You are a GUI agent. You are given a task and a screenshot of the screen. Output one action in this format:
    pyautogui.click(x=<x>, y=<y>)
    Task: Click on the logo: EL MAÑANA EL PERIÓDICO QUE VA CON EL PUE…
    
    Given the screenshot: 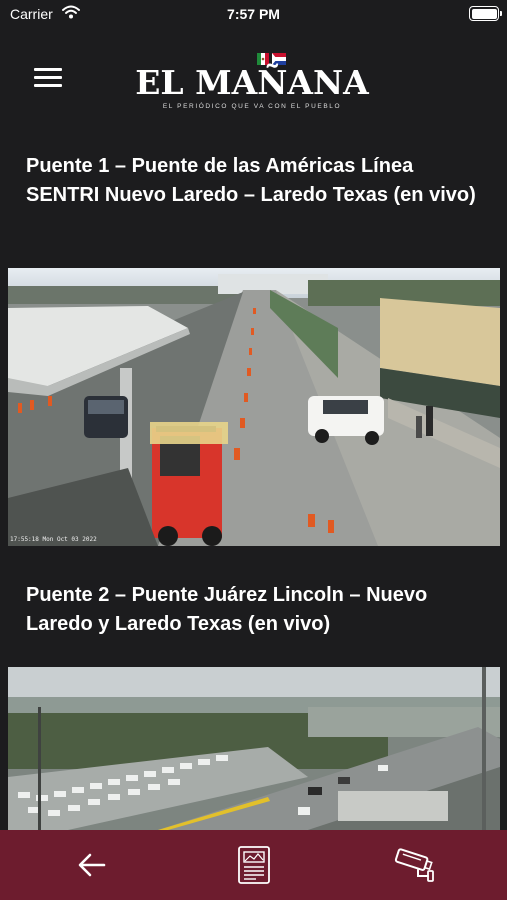 What is the action you would take?
    pyautogui.click(x=255, y=80)
    